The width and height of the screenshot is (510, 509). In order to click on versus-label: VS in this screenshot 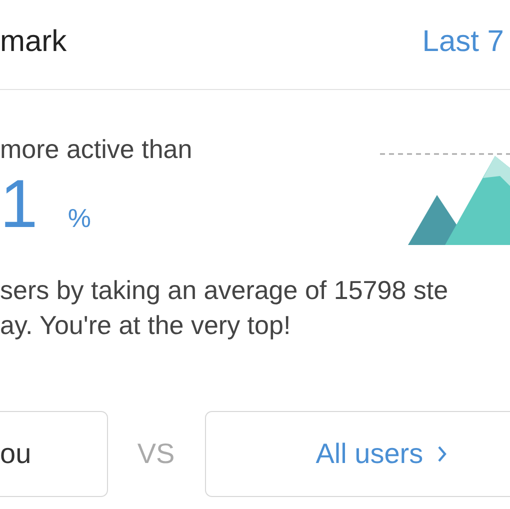, I will do `click(156, 454)`.